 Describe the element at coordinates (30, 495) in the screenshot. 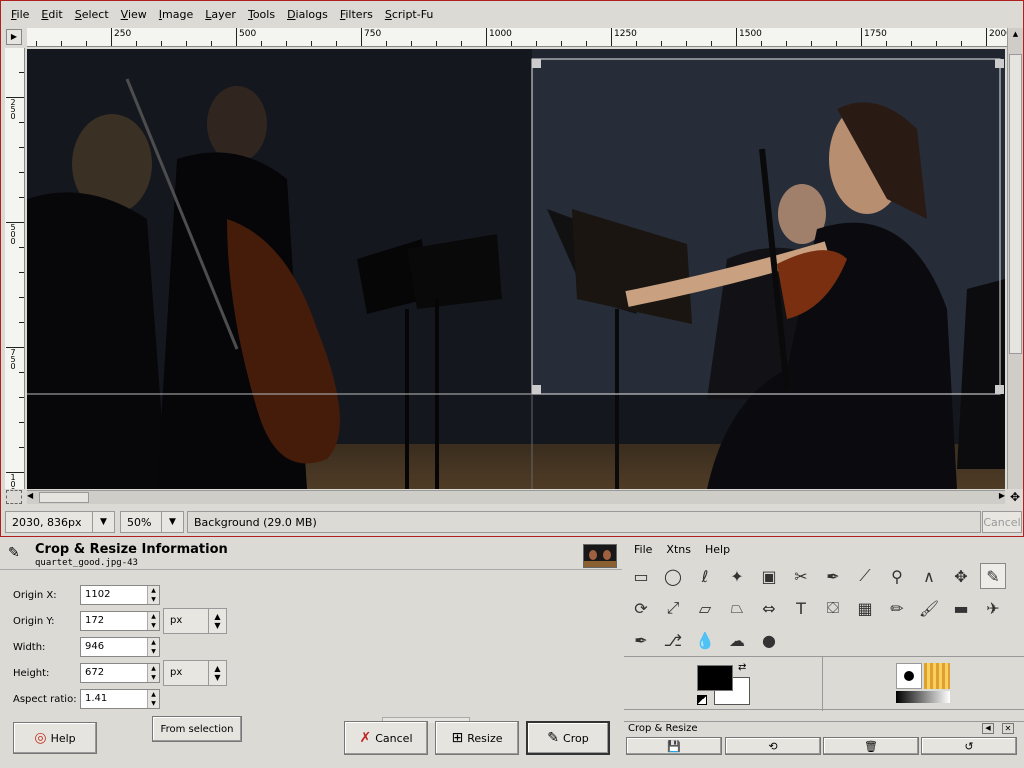

I see `scroll-left-arrow-icon: ◀` at that location.